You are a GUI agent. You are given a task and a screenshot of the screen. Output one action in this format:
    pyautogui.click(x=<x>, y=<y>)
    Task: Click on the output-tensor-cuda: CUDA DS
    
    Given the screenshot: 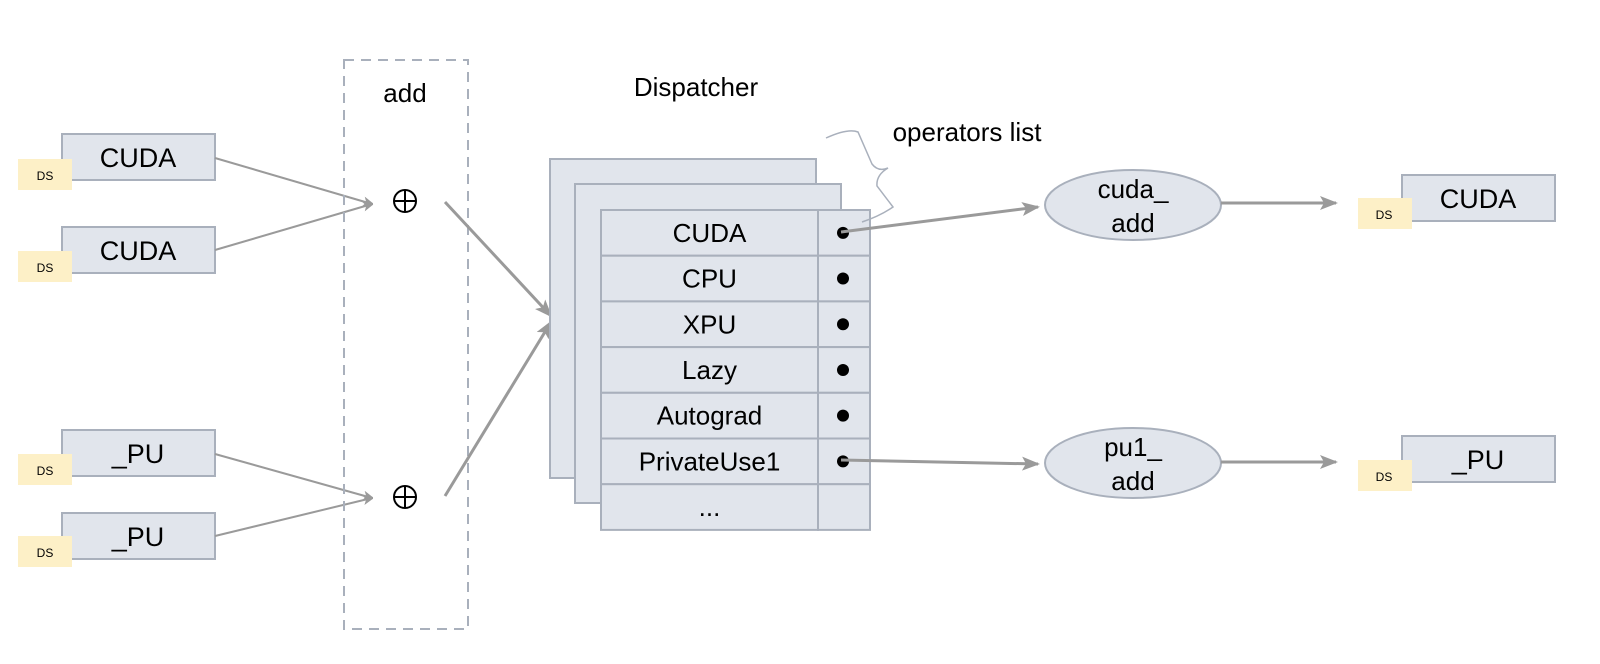 What is the action you would take?
    pyautogui.click(x=1457, y=201)
    